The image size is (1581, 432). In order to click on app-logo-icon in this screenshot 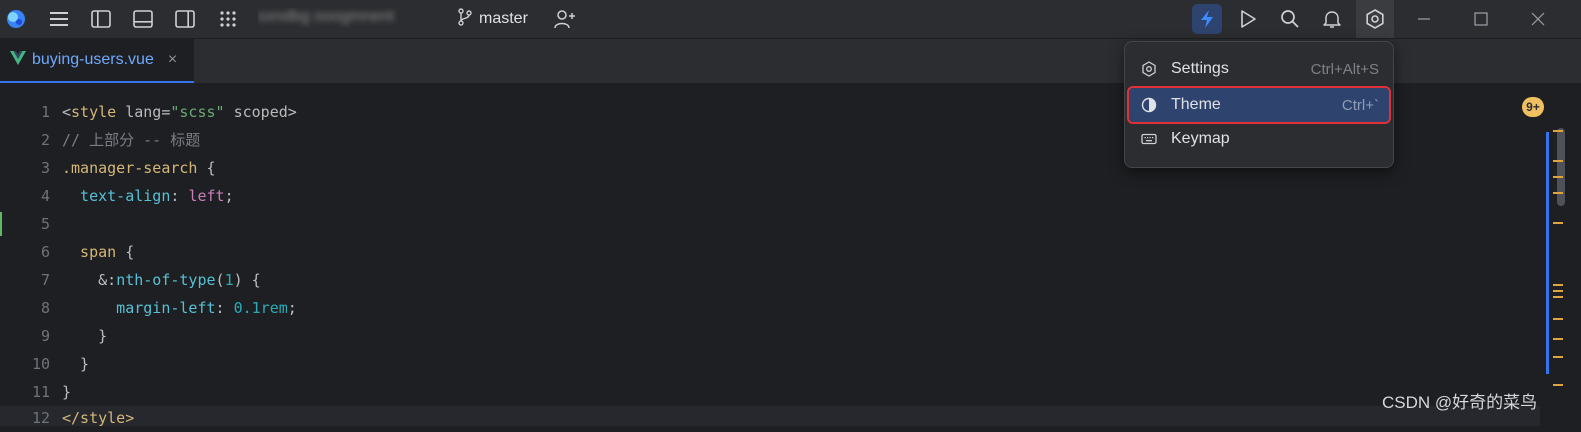, I will do `click(16, 19)`.